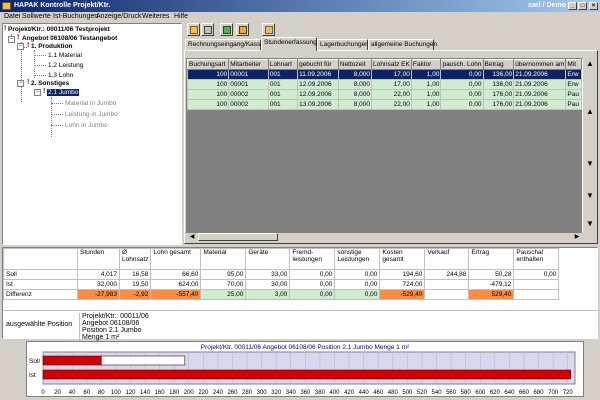  I want to click on tab-stundenerfassung: Stundenerfassung, so click(289, 44).